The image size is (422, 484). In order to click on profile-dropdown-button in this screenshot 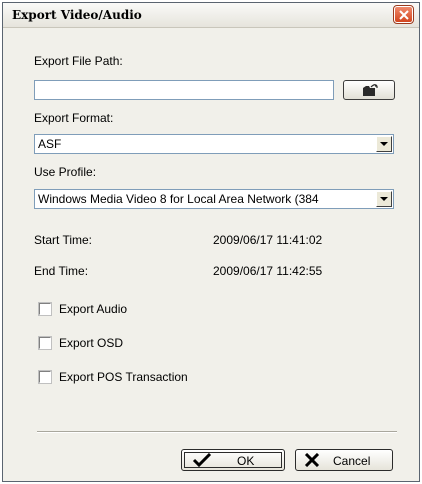, I will do `click(384, 199)`.